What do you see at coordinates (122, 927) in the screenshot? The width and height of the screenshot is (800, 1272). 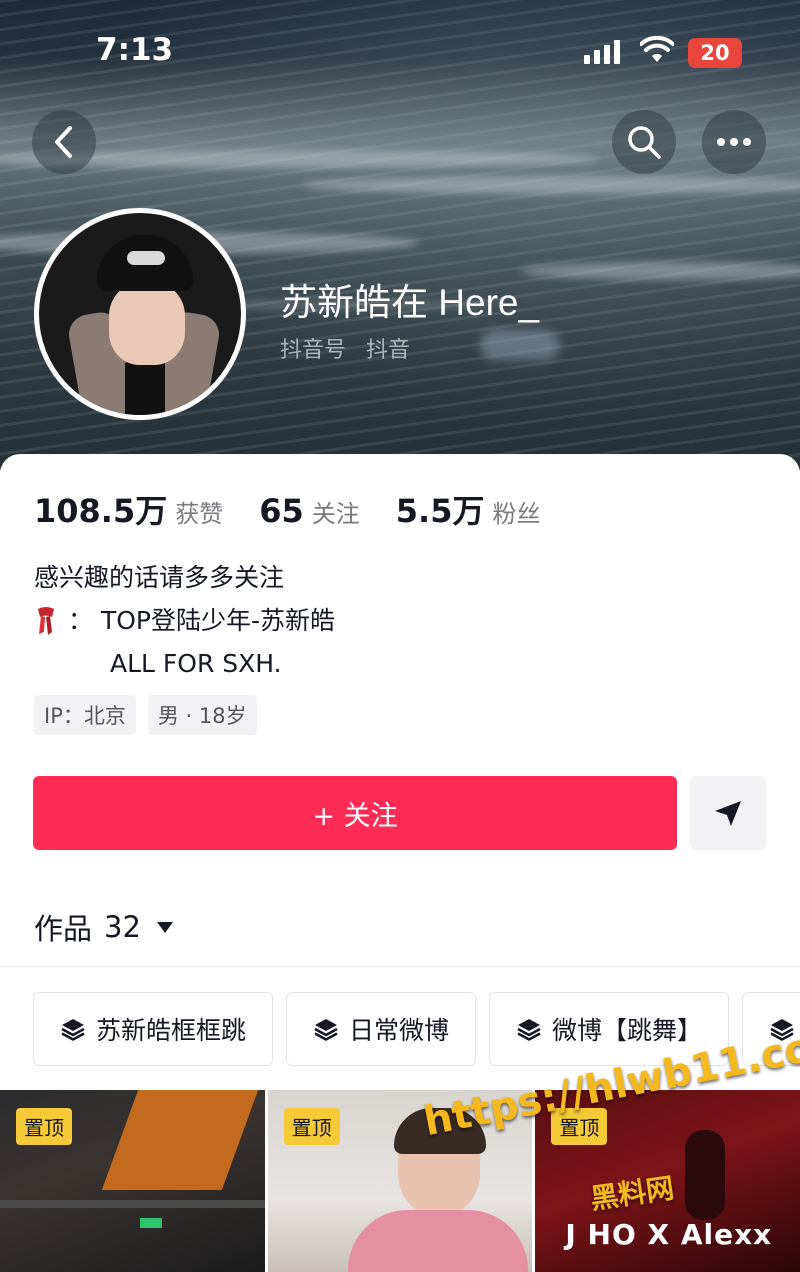 I see `works-count: 32` at bounding box center [122, 927].